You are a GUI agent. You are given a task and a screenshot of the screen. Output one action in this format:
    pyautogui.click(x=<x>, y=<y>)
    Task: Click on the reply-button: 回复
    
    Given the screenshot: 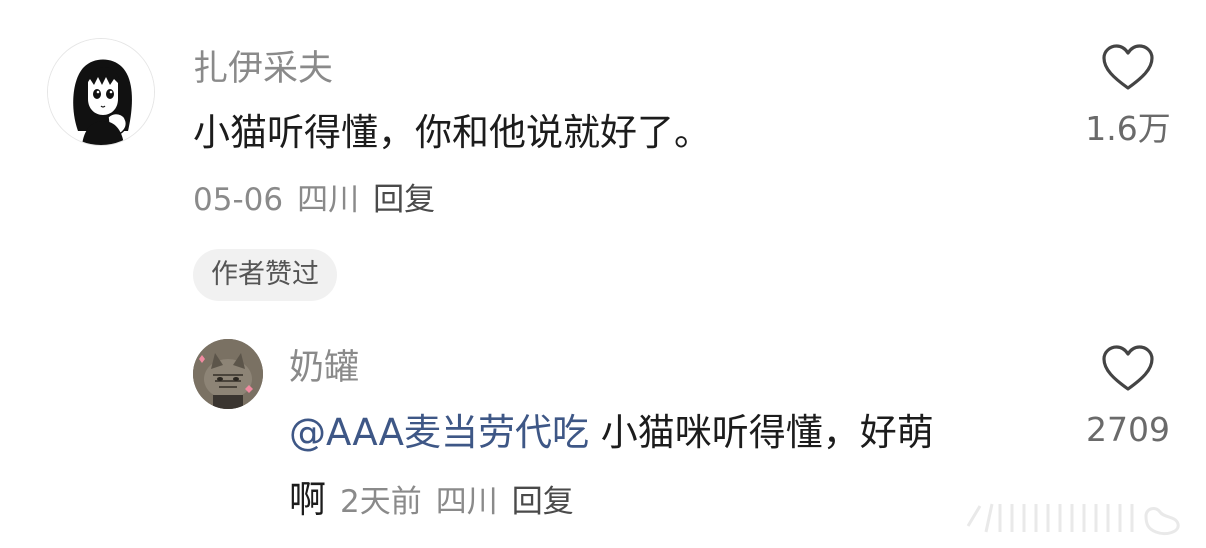 What is the action you would take?
    pyautogui.click(x=404, y=200)
    